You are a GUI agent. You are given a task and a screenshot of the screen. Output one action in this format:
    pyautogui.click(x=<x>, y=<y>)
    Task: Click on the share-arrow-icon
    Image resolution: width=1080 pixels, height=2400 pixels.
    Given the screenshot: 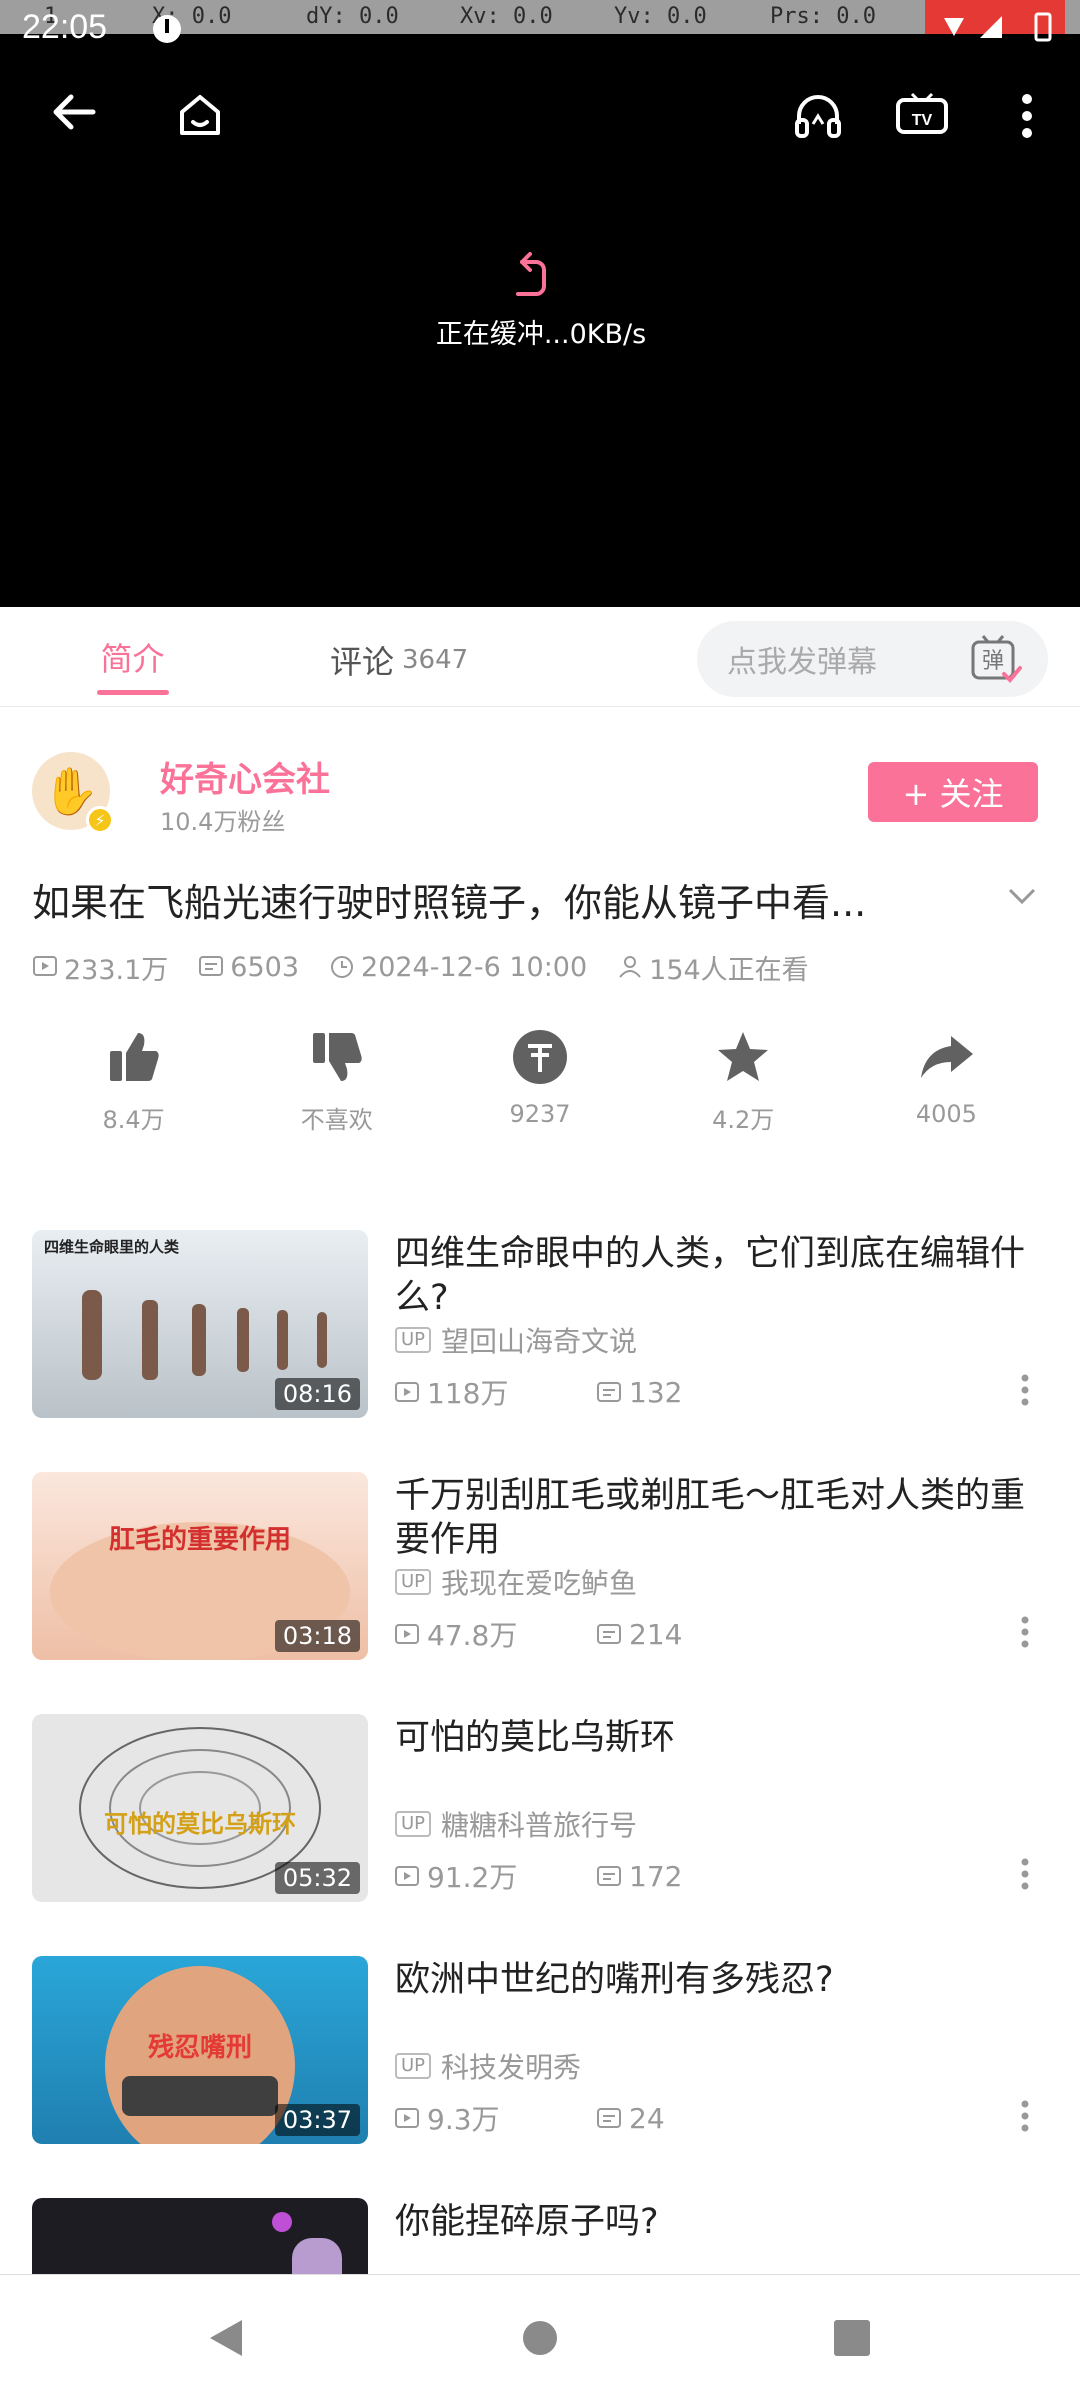 What is the action you would take?
    pyautogui.click(x=947, y=1057)
    